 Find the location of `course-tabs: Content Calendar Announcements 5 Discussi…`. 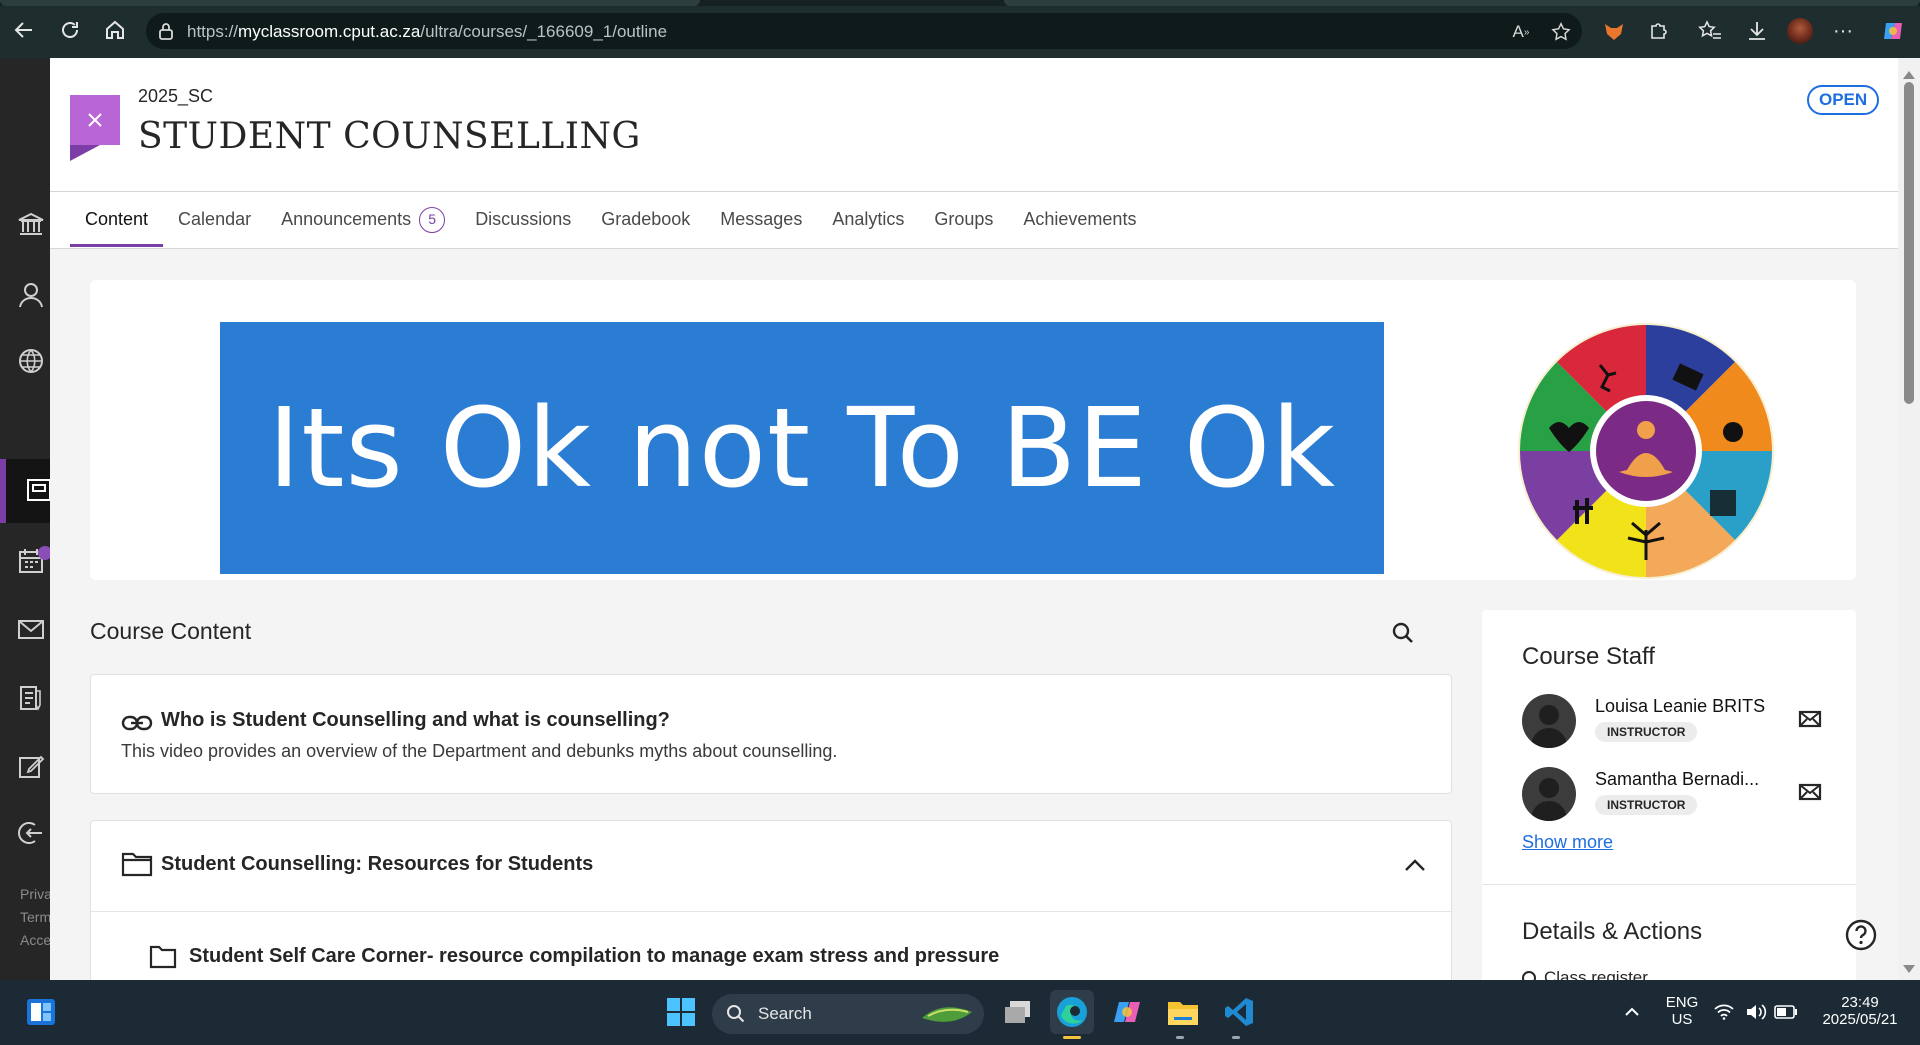

course-tabs: Content Calendar Announcements 5 Discussi… is located at coordinates (610, 219).